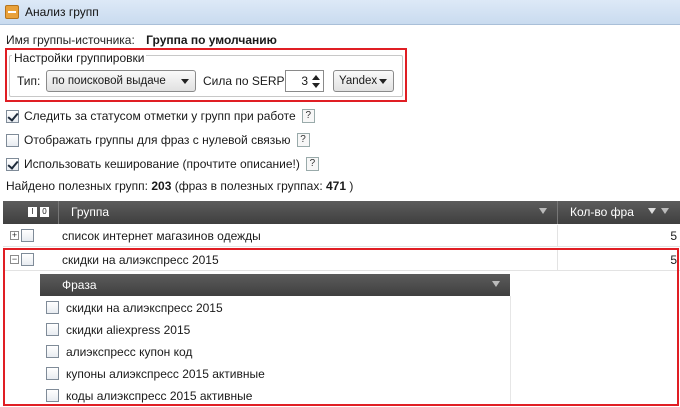 This screenshot has height=407, width=680. What do you see at coordinates (341, 236) in the screenshot?
I see `table-row: + список интернет магазинов одежды 5` at bounding box center [341, 236].